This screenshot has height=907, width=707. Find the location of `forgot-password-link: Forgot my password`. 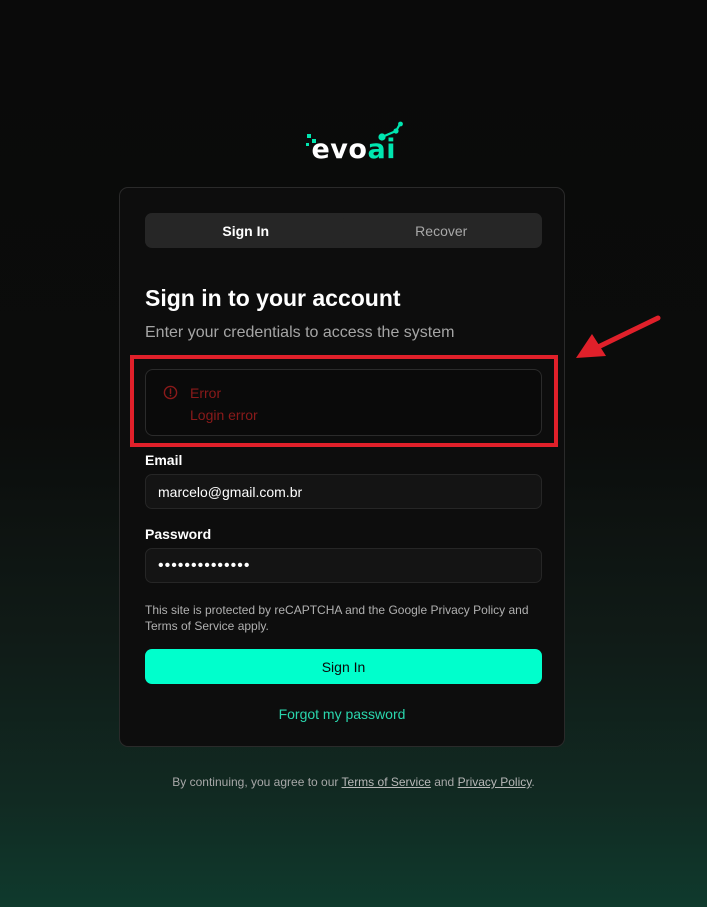

forgot-password-link: Forgot my password is located at coordinates (342, 714).